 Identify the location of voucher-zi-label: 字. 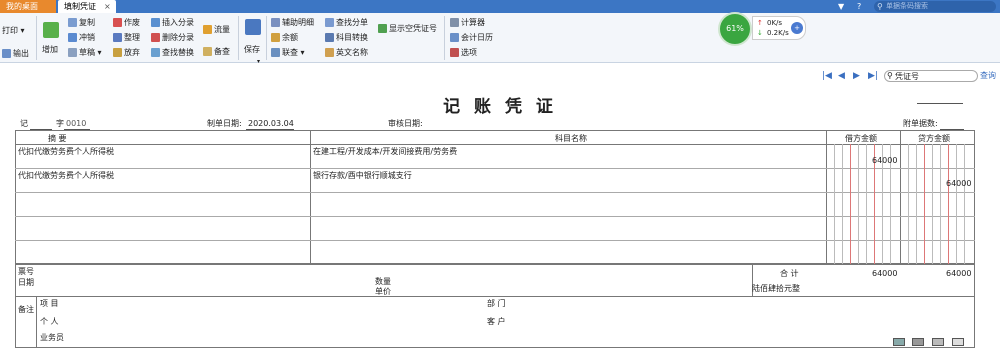
(60, 123).